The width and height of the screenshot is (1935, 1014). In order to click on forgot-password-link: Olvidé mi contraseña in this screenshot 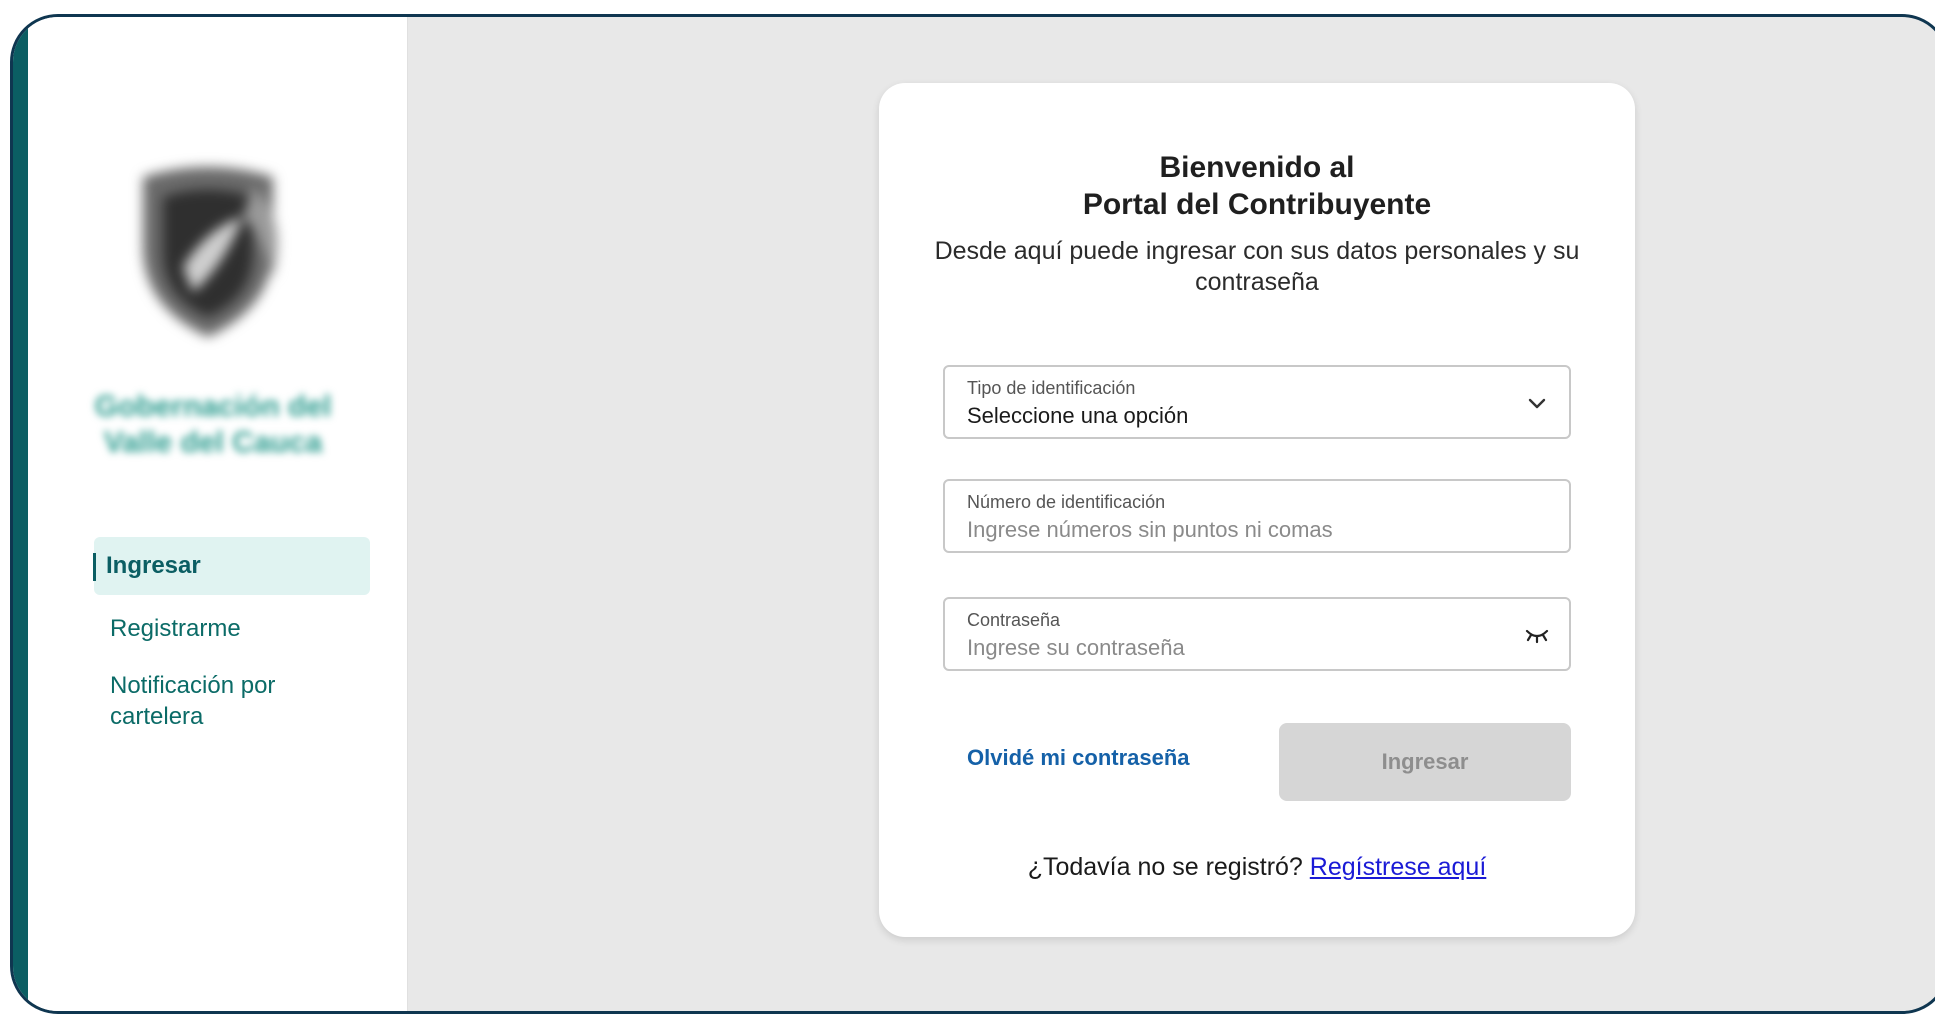, I will do `click(1078, 758)`.